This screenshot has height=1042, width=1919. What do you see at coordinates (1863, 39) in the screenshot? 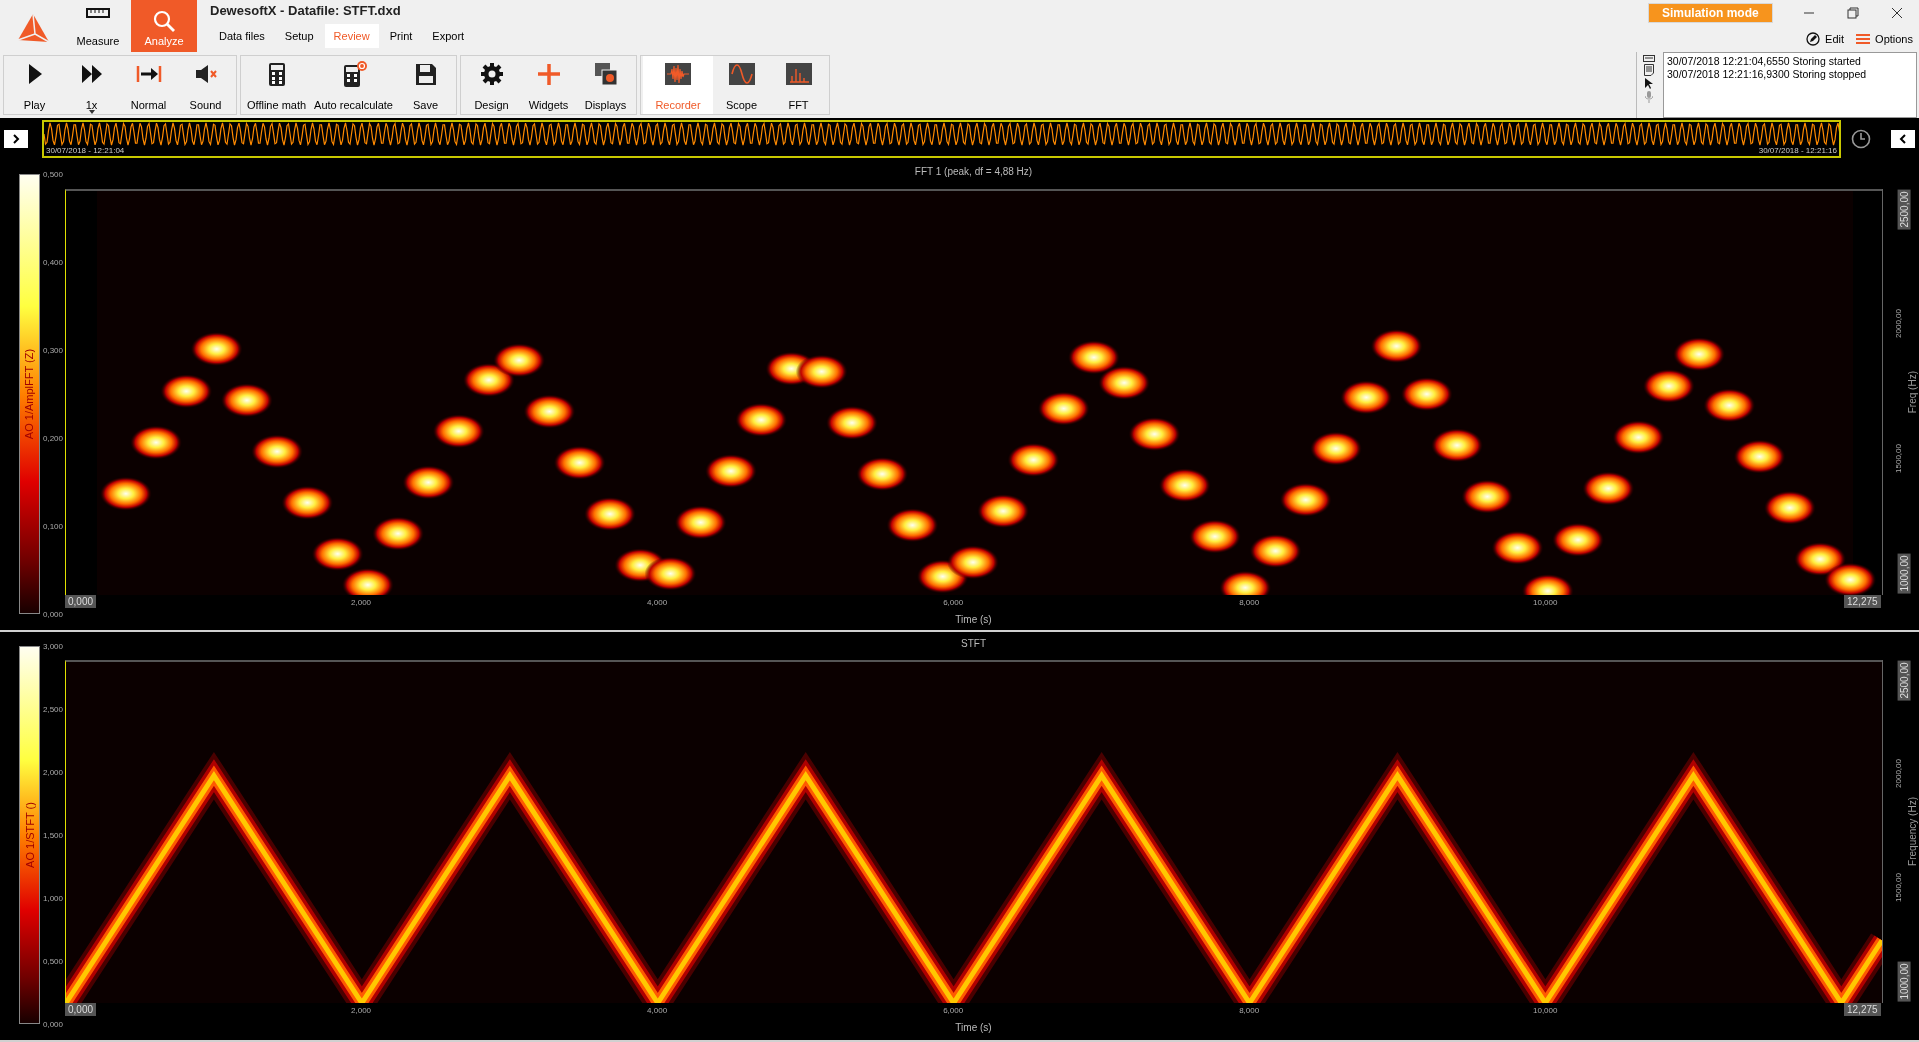
I see `menu-icon` at bounding box center [1863, 39].